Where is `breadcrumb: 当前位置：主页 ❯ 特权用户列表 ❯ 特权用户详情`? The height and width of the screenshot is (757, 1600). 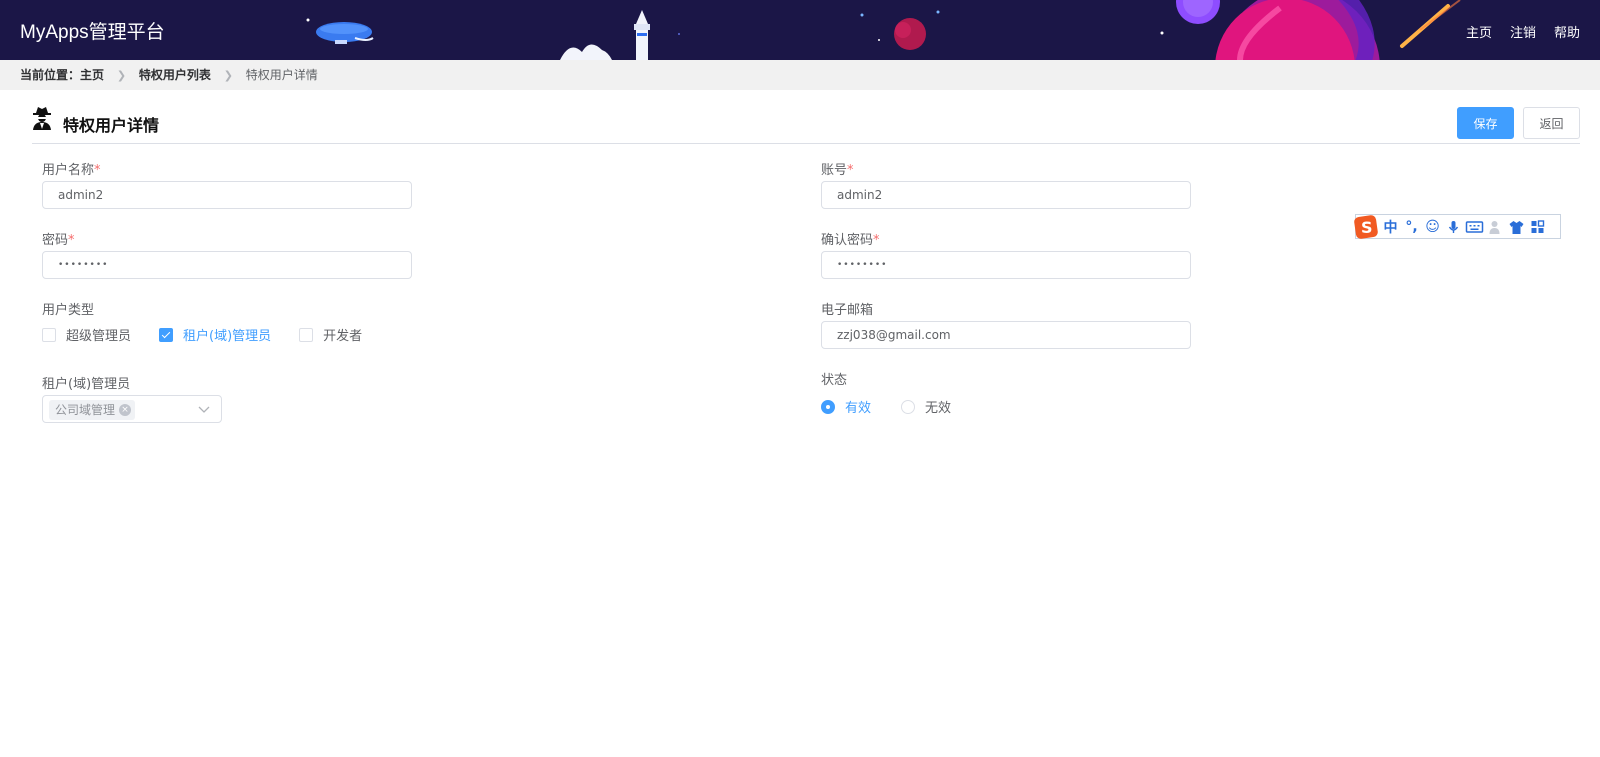
breadcrumb: 当前位置：主页 ❯ 特权用户列表 ❯ 特权用户详情 is located at coordinates (800, 75).